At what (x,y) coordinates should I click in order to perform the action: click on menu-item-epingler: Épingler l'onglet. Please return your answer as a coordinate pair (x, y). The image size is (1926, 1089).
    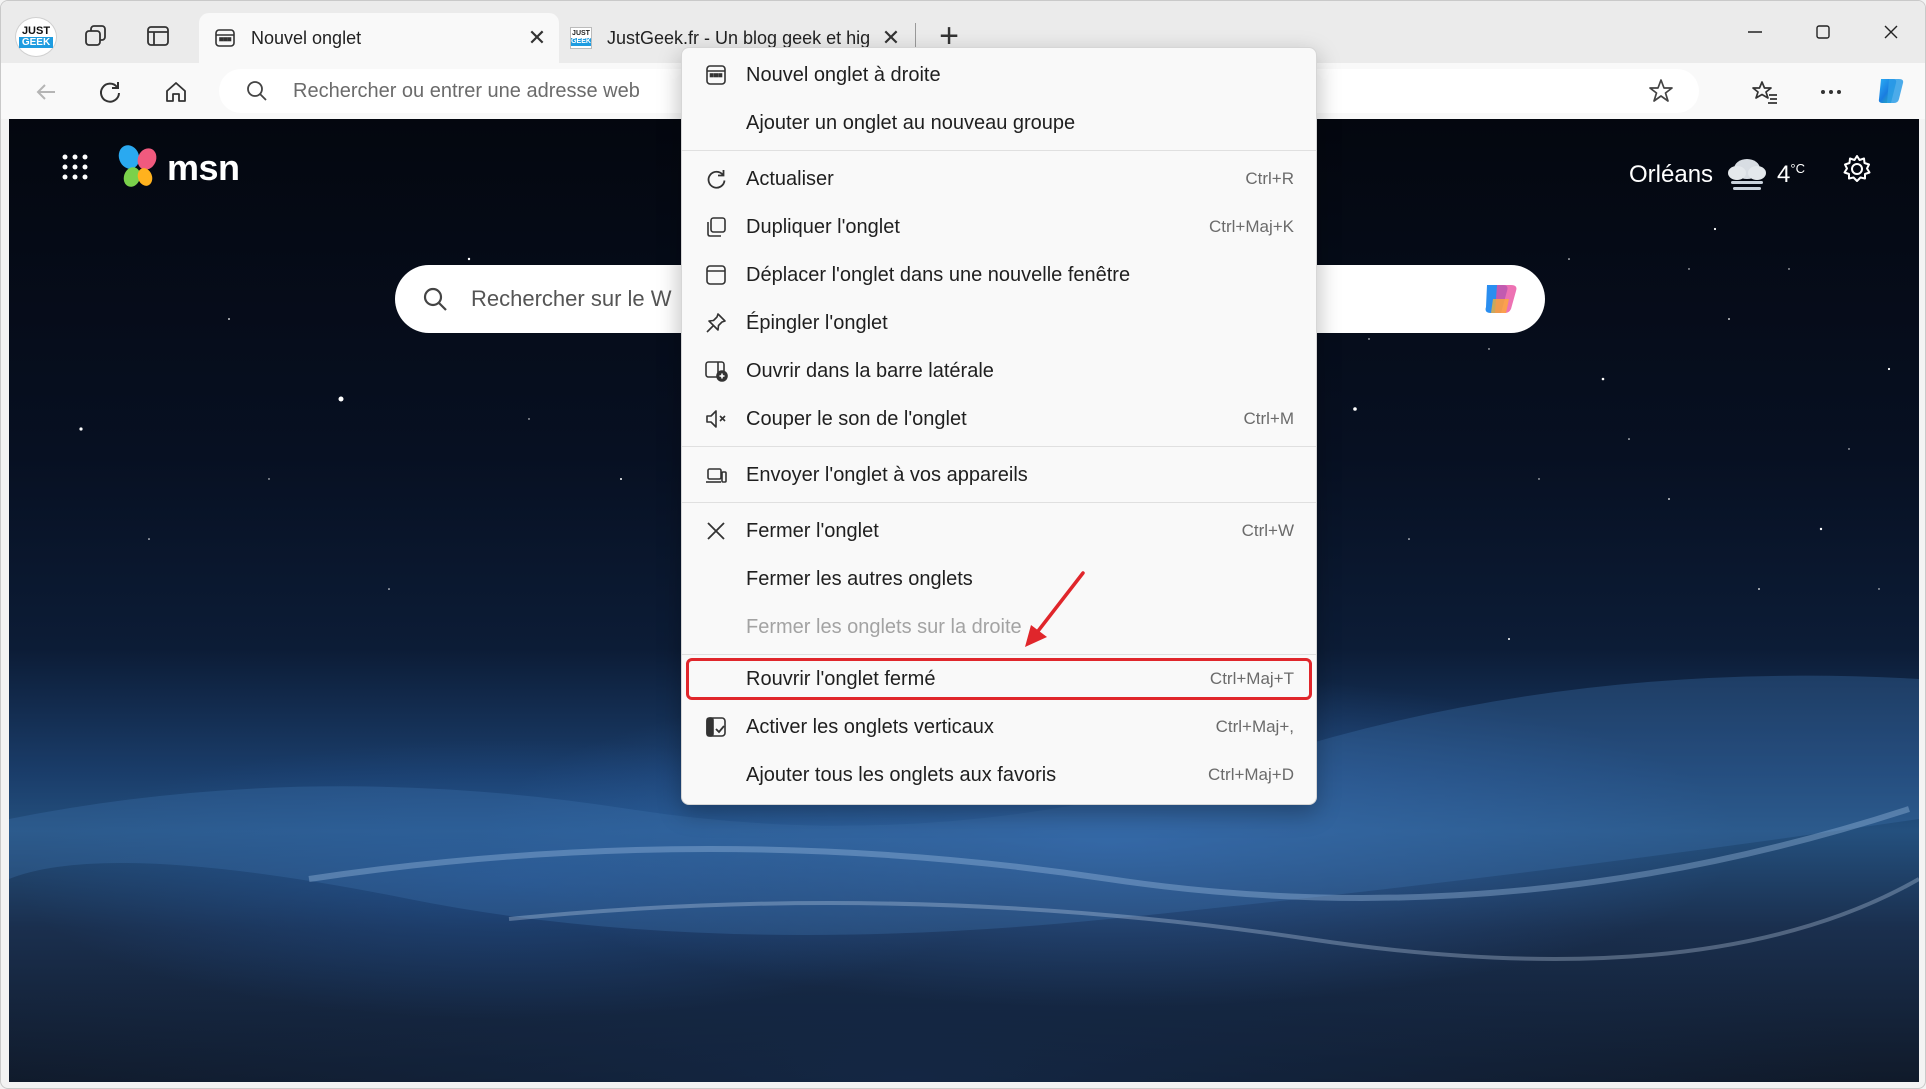
    Looking at the image, I should click on (999, 323).